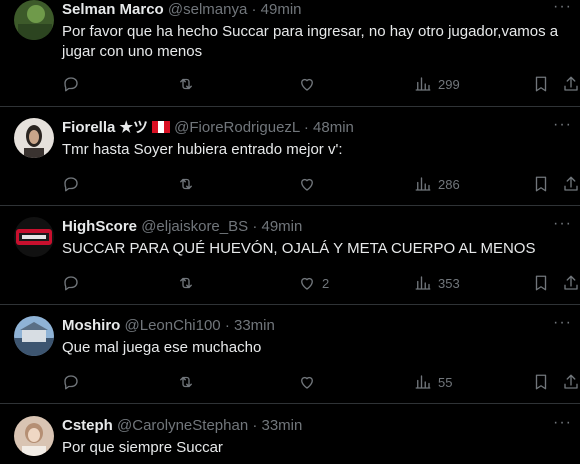 The height and width of the screenshot is (464, 580). Describe the element at coordinates (316, 10) in the screenshot. I see `tweet-header: Selman Marco @selmanya · 49min` at that location.